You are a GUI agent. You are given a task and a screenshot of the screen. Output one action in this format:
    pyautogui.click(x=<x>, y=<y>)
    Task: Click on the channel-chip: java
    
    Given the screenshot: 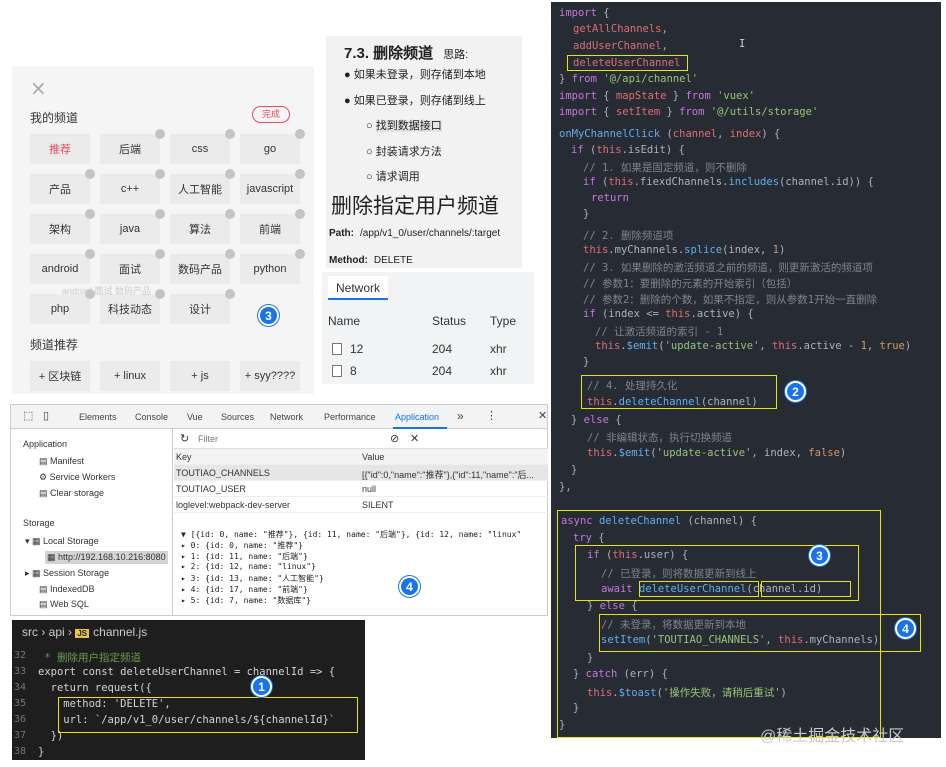 What is the action you would take?
    pyautogui.click(x=132, y=226)
    